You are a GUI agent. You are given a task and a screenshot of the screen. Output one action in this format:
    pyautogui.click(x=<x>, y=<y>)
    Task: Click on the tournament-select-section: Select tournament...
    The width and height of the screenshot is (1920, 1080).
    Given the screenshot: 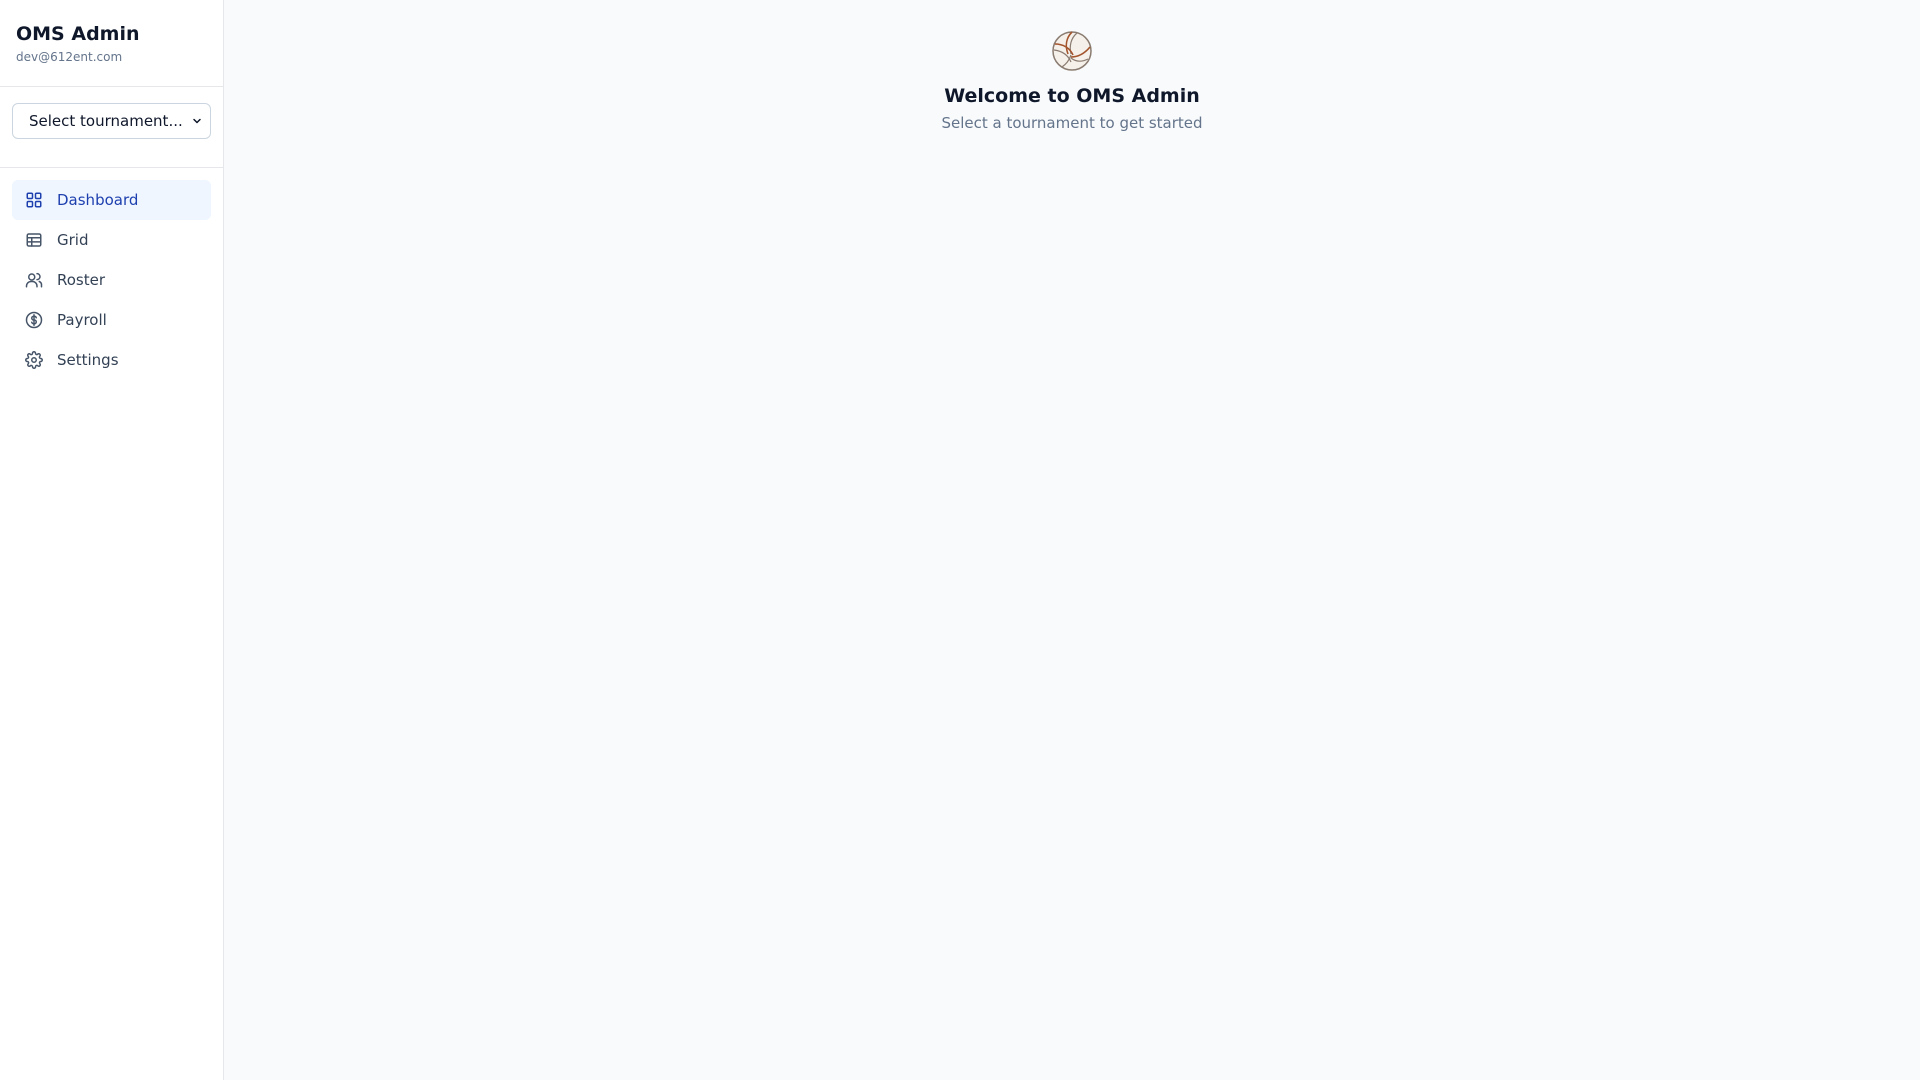 What is the action you would take?
    pyautogui.click(x=111, y=127)
    